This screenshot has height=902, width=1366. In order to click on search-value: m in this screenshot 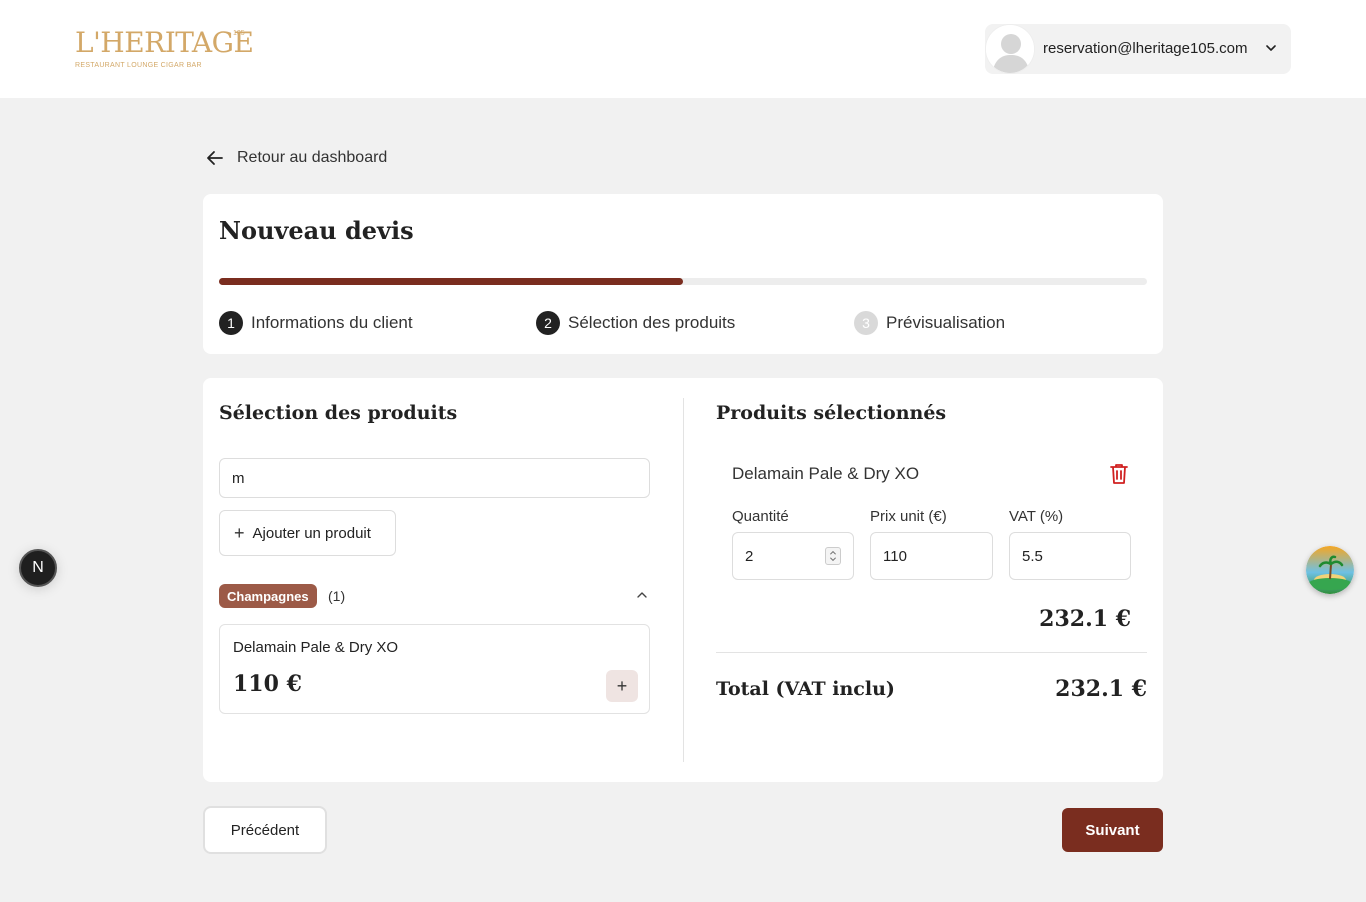, I will do `click(238, 478)`.